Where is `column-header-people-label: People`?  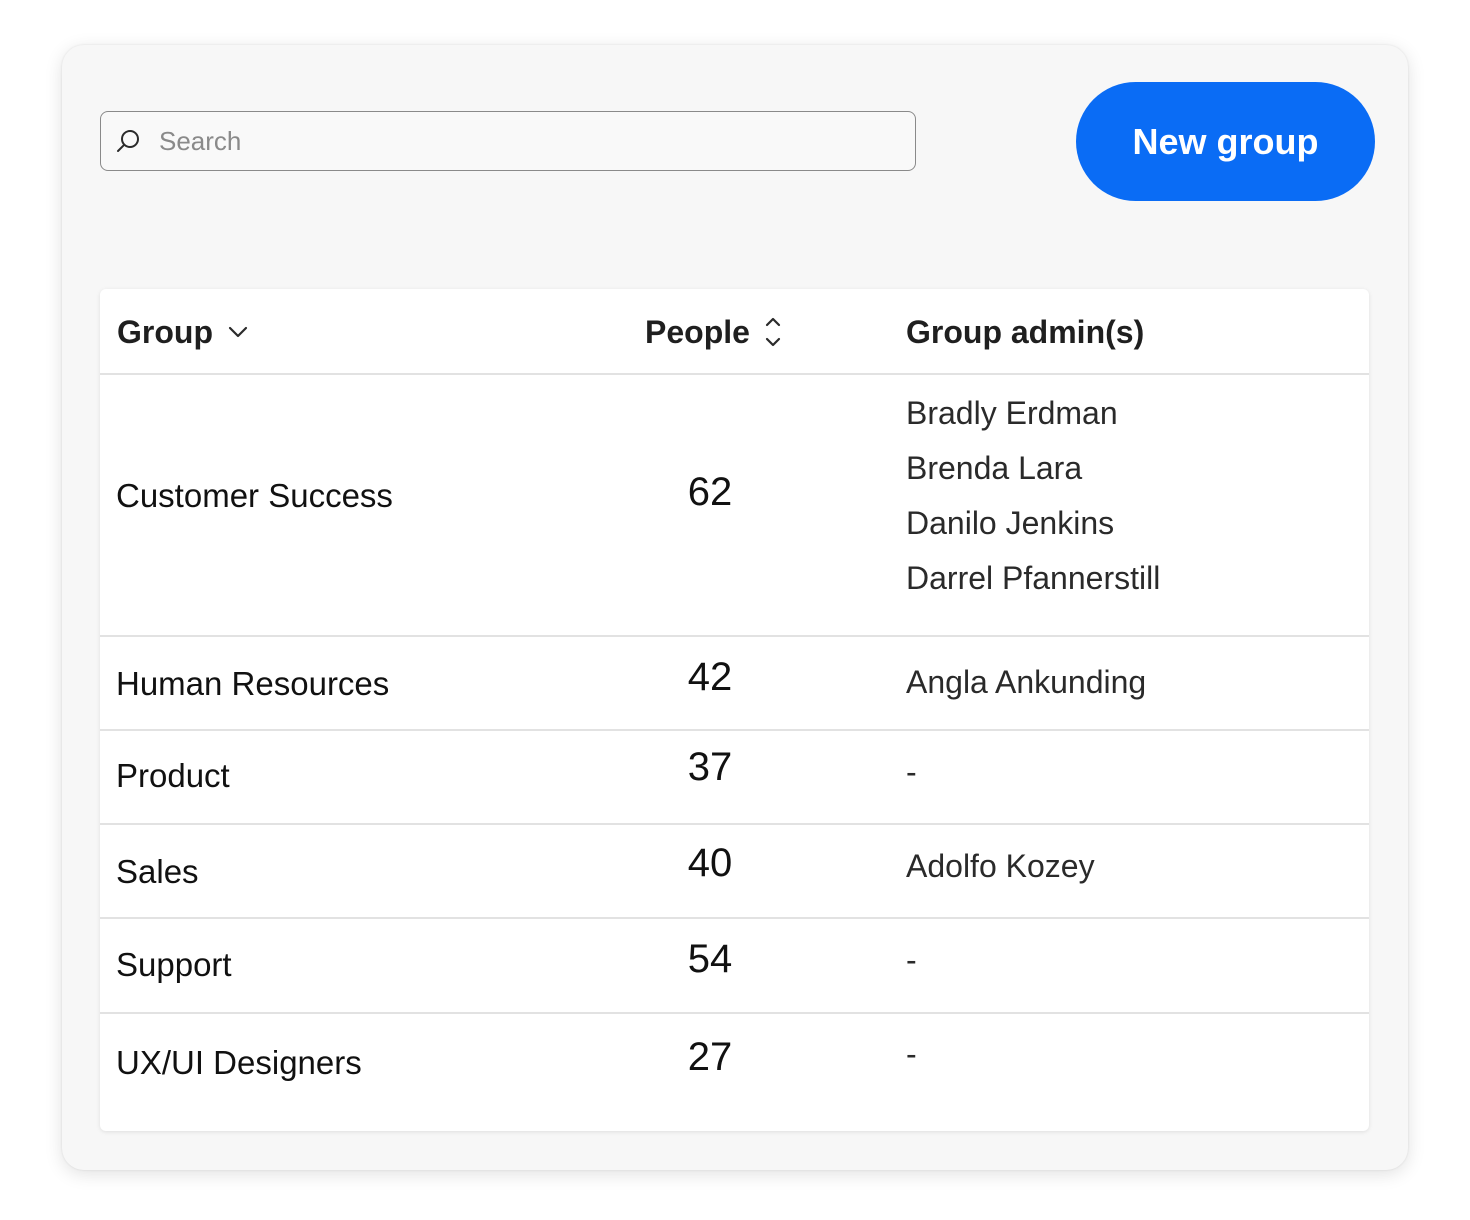 column-header-people-label: People is located at coordinates (697, 331).